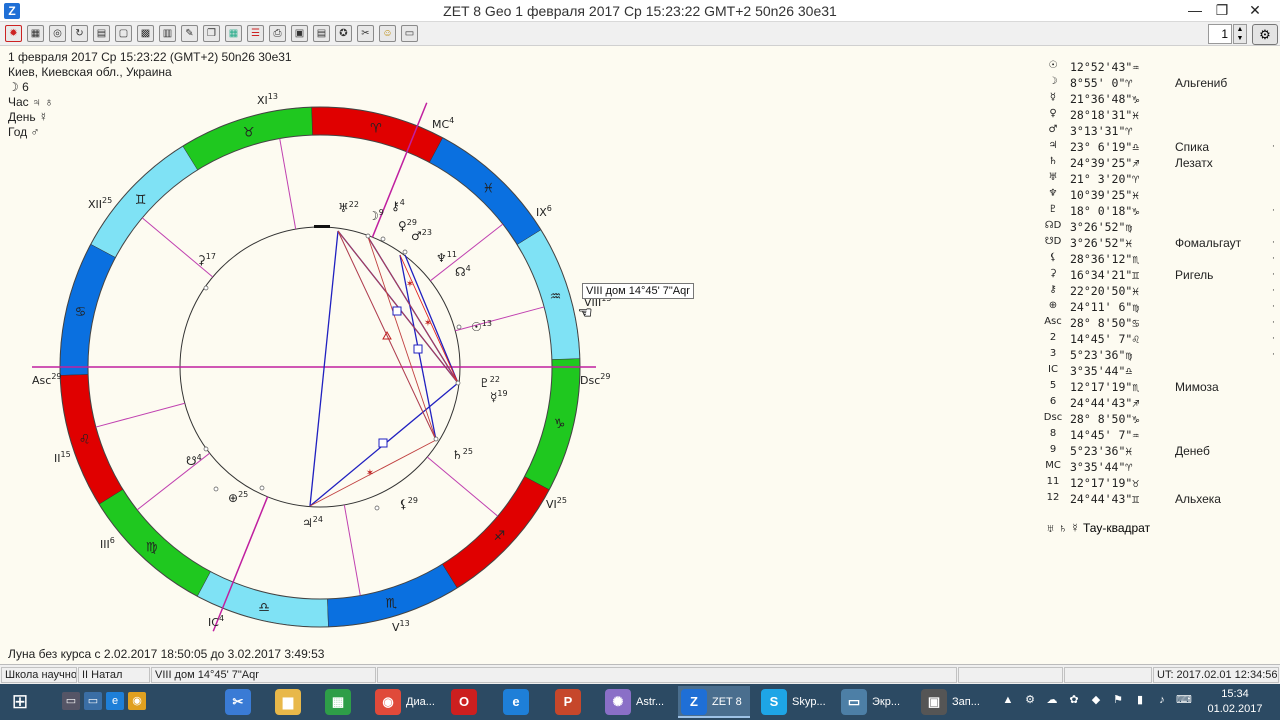 Image resolution: width=1280 pixels, height=720 pixels. What do you see at coordinates (249, 133) in the screenshot?
I see `zodiac-glyph: ♉` at bounding box center [249, 133].